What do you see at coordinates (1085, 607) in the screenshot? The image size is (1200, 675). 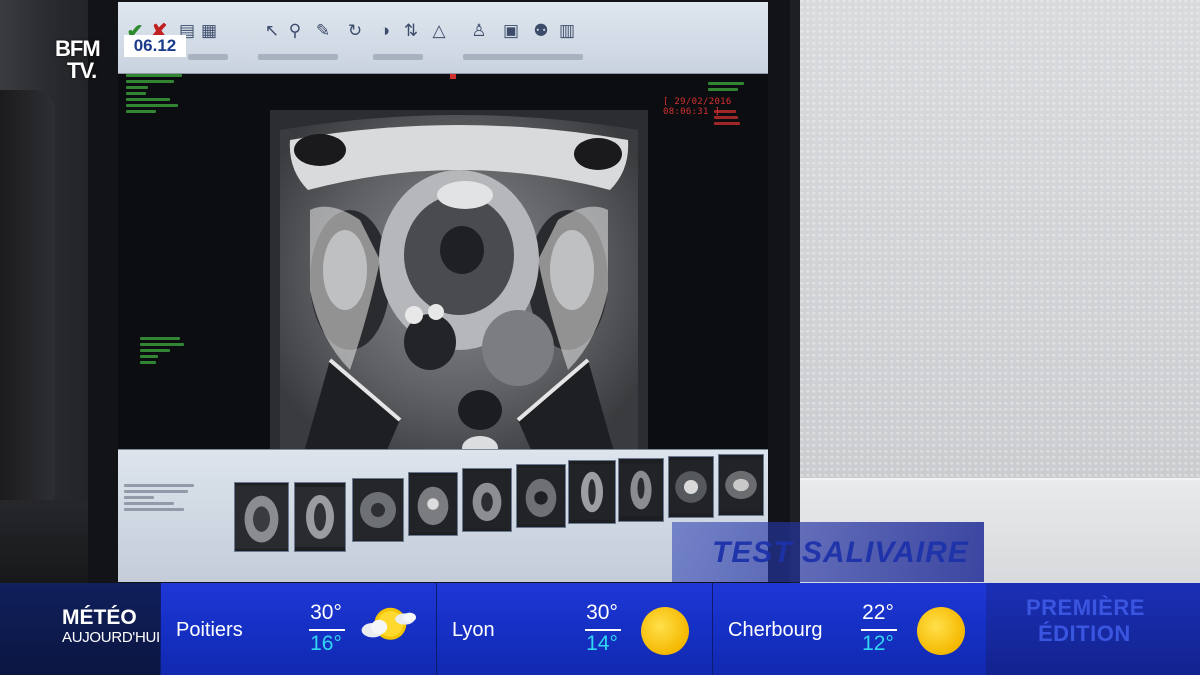 I see `edition-line1: PREMIÈRE` at bounding box center [1085, 607].